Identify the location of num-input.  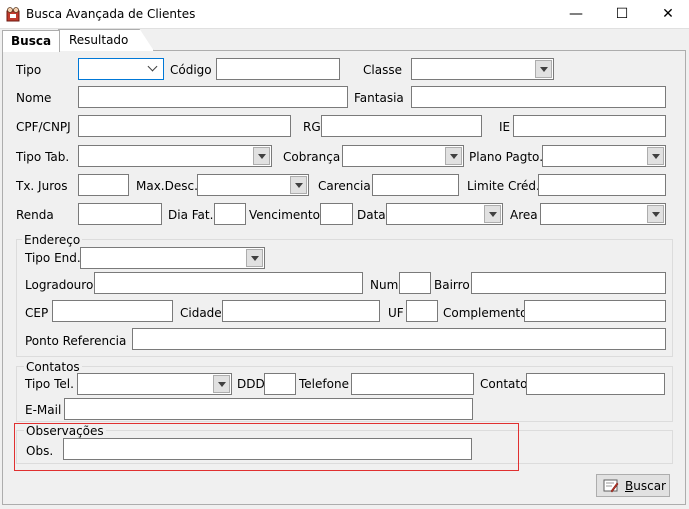
(415, 283).